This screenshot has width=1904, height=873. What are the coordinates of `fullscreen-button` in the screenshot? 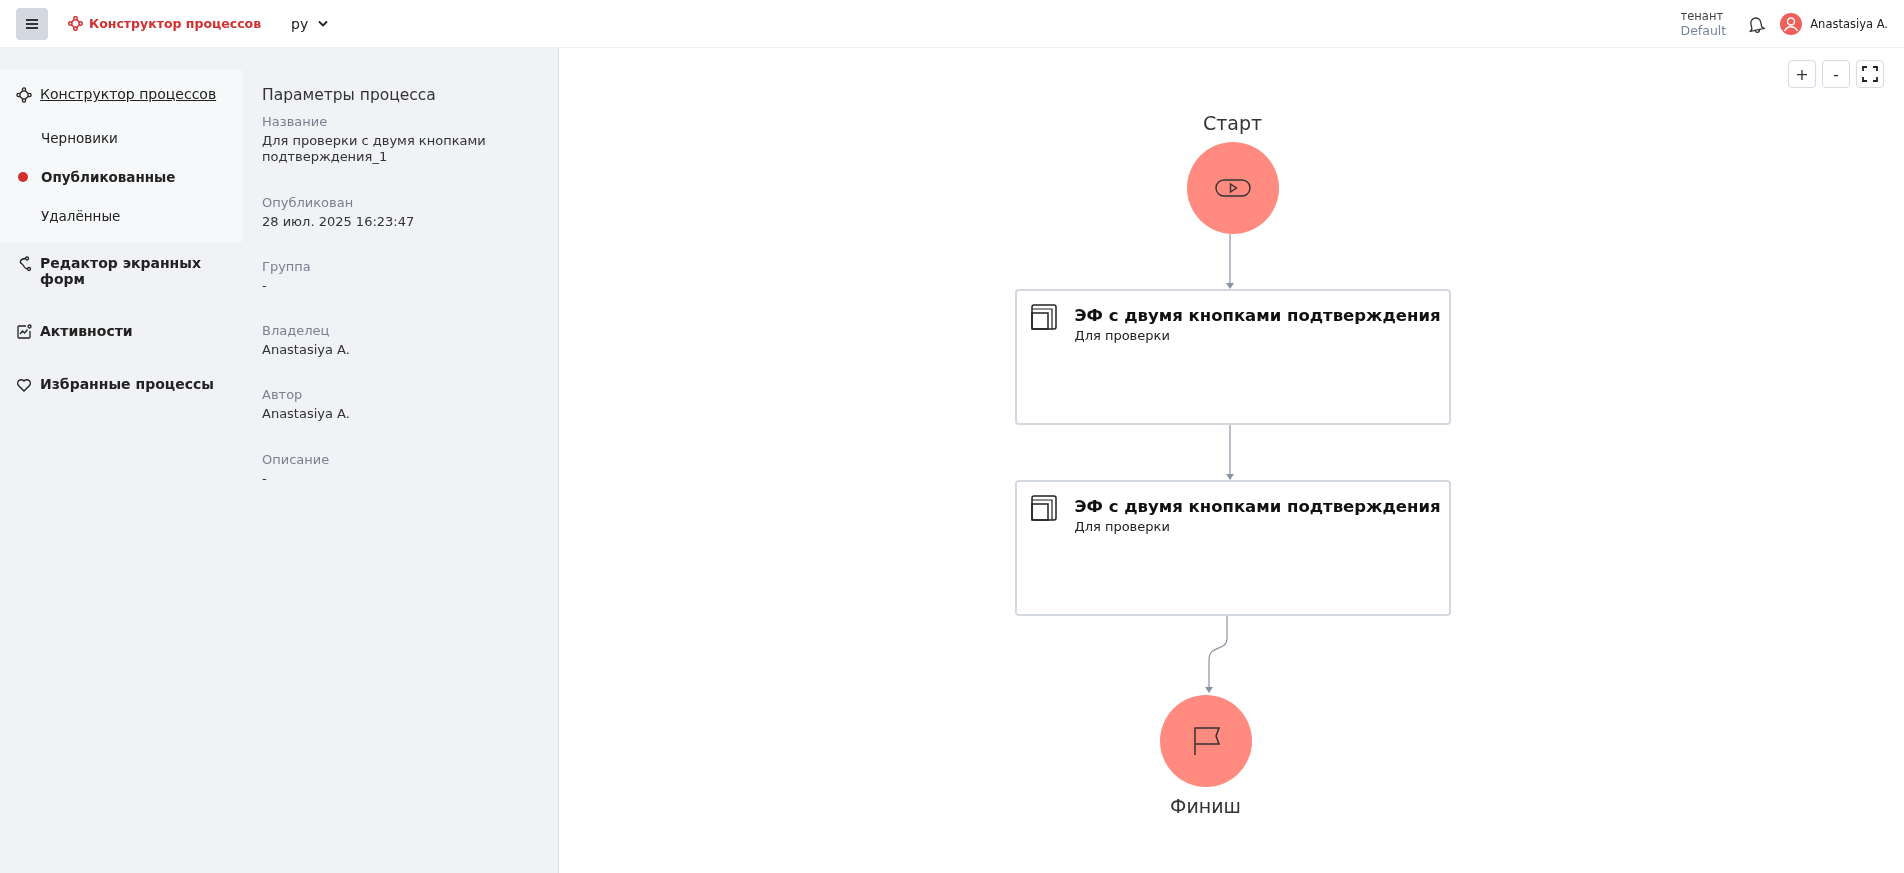 It's located at (1870, 74).